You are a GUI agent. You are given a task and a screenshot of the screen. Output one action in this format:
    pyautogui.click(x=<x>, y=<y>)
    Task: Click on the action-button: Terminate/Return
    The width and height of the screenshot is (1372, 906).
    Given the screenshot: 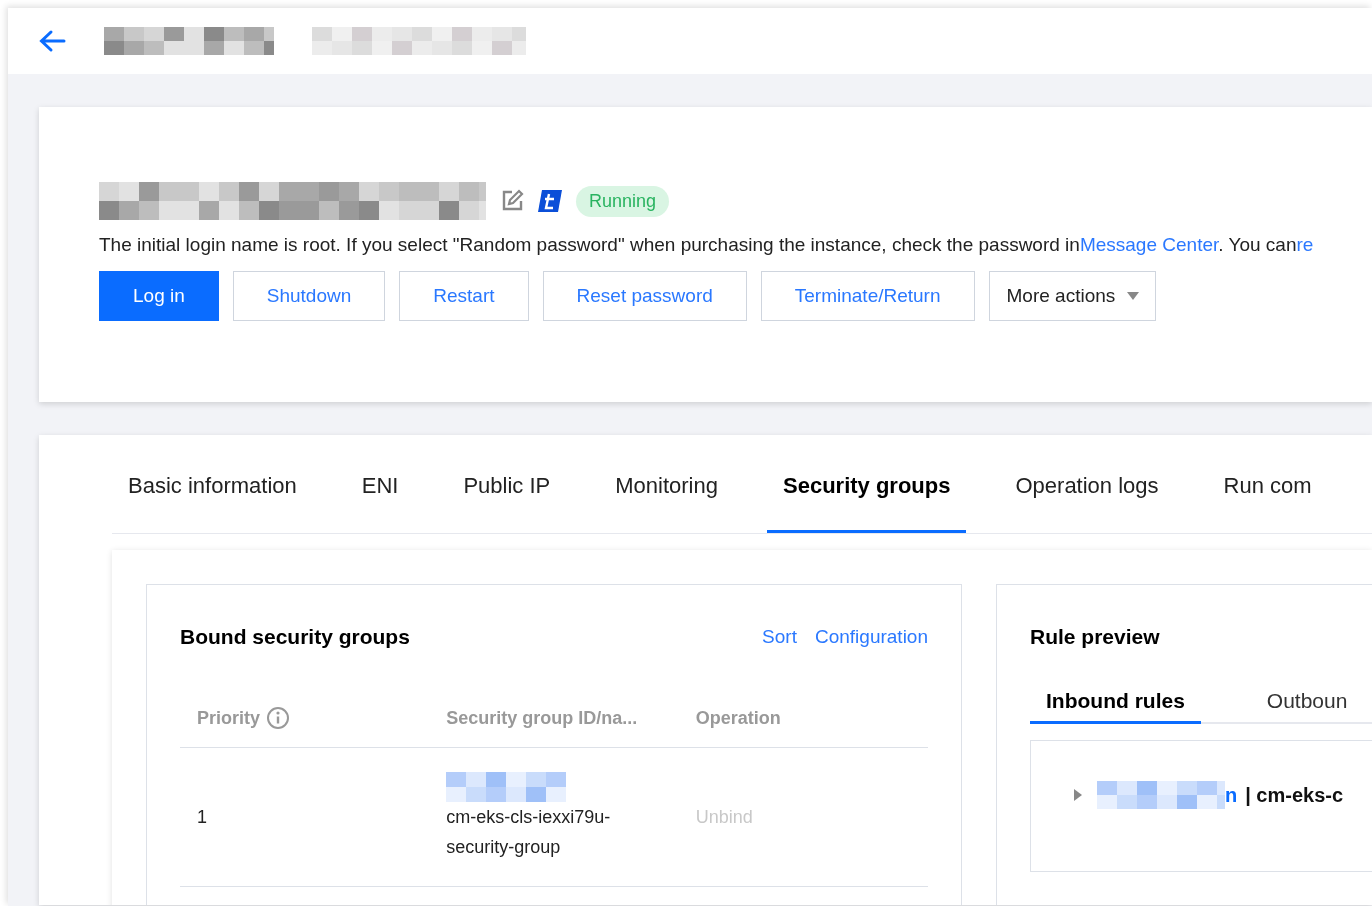 What is the action you would take?
    pyautogui.click(x=867, y=296)
    